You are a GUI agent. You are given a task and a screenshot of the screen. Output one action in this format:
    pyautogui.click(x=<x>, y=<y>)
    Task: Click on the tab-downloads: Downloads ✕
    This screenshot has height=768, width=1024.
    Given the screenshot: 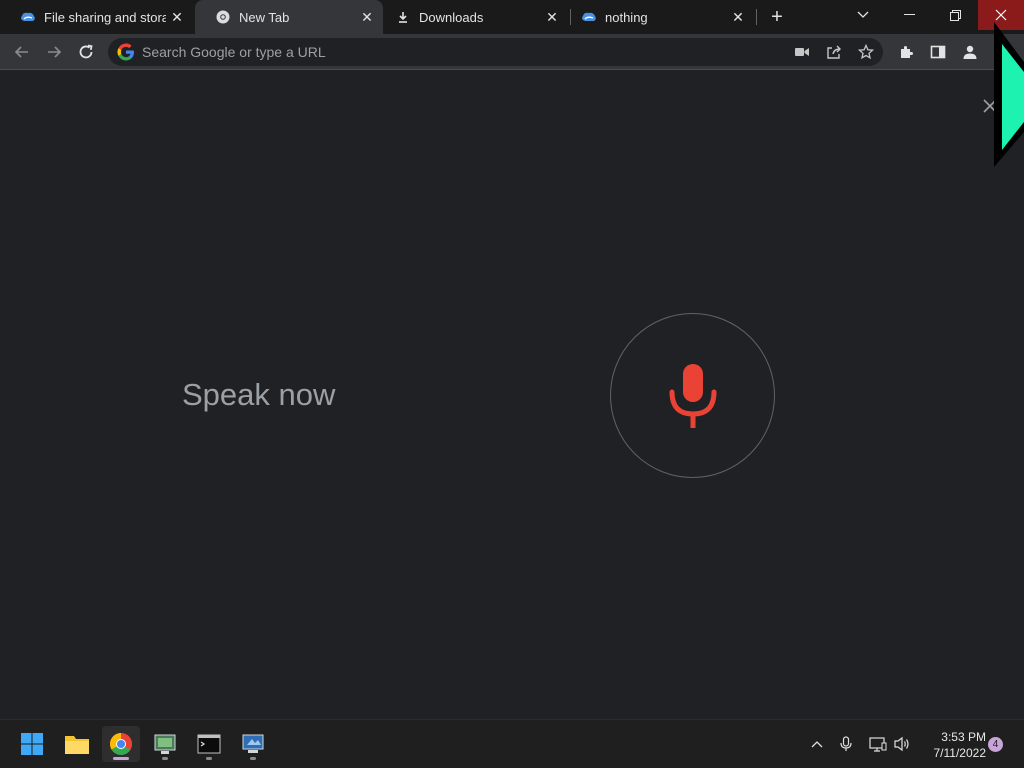 What is the action you would take?
    pyautogui.click(x=476, y=17)
    